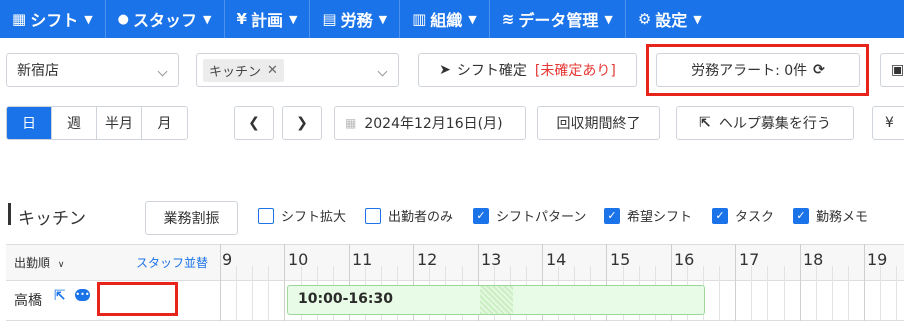 This screenshot has width=904, height=332. What do you see at coordinates (302, 123) in the screenshot?
I see `next-date-button: ❯` at bounding box center [302, 123].